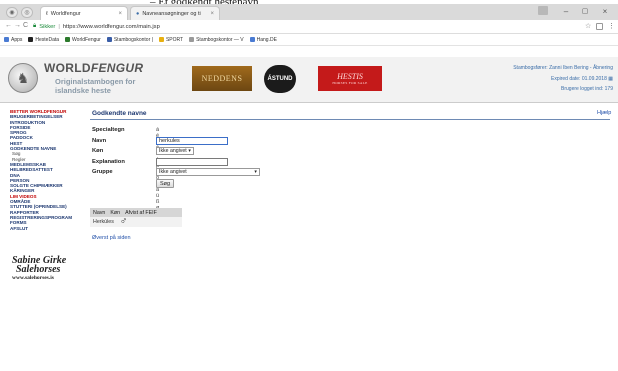 The width and height of the screenshot is (618, 371). I want to click on forward-icon: →, so click(17, 25).